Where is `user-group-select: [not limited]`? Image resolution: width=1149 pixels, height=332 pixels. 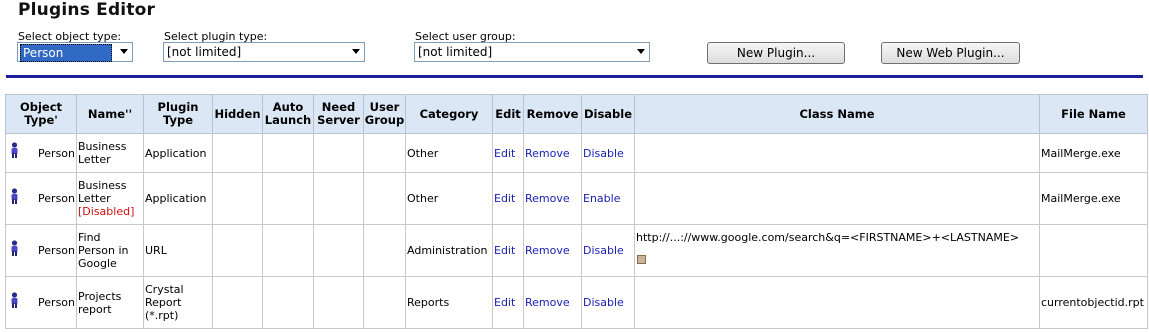 user-group-select: [not limited] is located at coordinates (532, 52).